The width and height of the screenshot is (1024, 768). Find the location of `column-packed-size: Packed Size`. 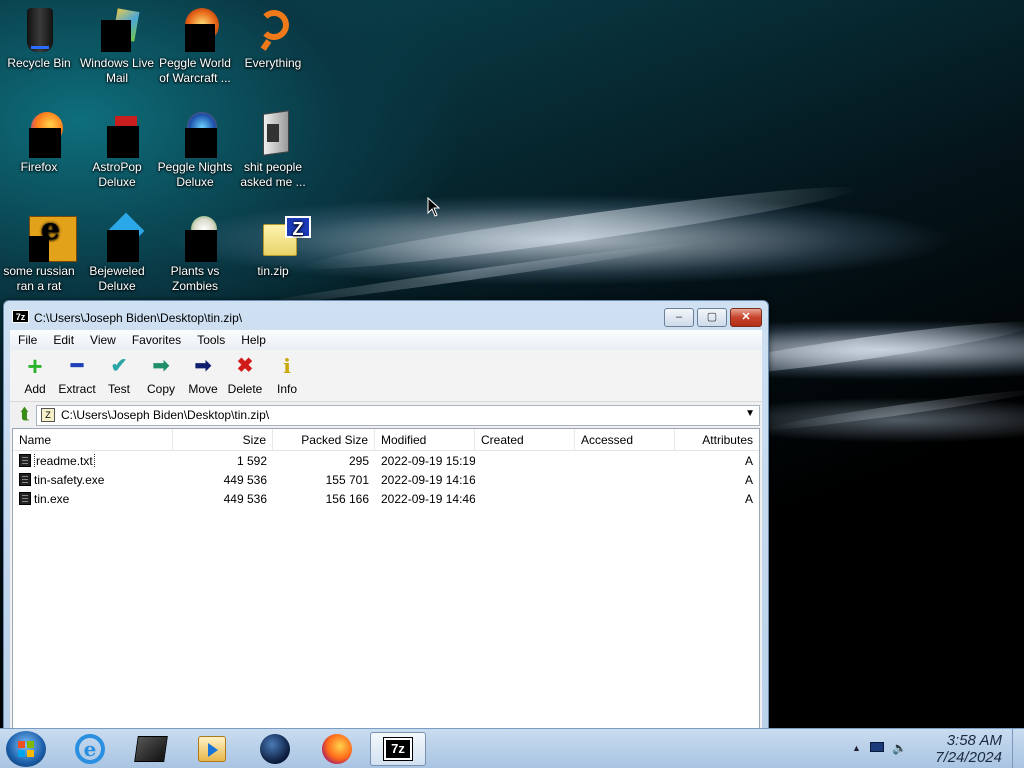

column-packed-size: Packed Size is located at coordinates (324, 439).